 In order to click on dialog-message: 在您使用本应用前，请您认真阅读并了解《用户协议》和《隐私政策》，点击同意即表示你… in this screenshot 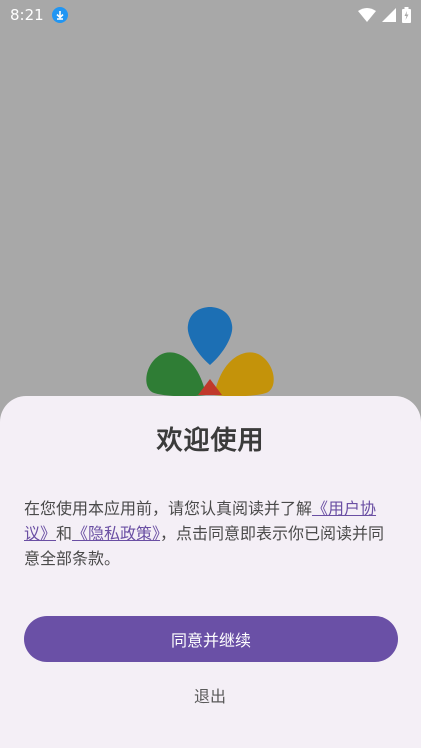, I will do `click(211, 533)`.